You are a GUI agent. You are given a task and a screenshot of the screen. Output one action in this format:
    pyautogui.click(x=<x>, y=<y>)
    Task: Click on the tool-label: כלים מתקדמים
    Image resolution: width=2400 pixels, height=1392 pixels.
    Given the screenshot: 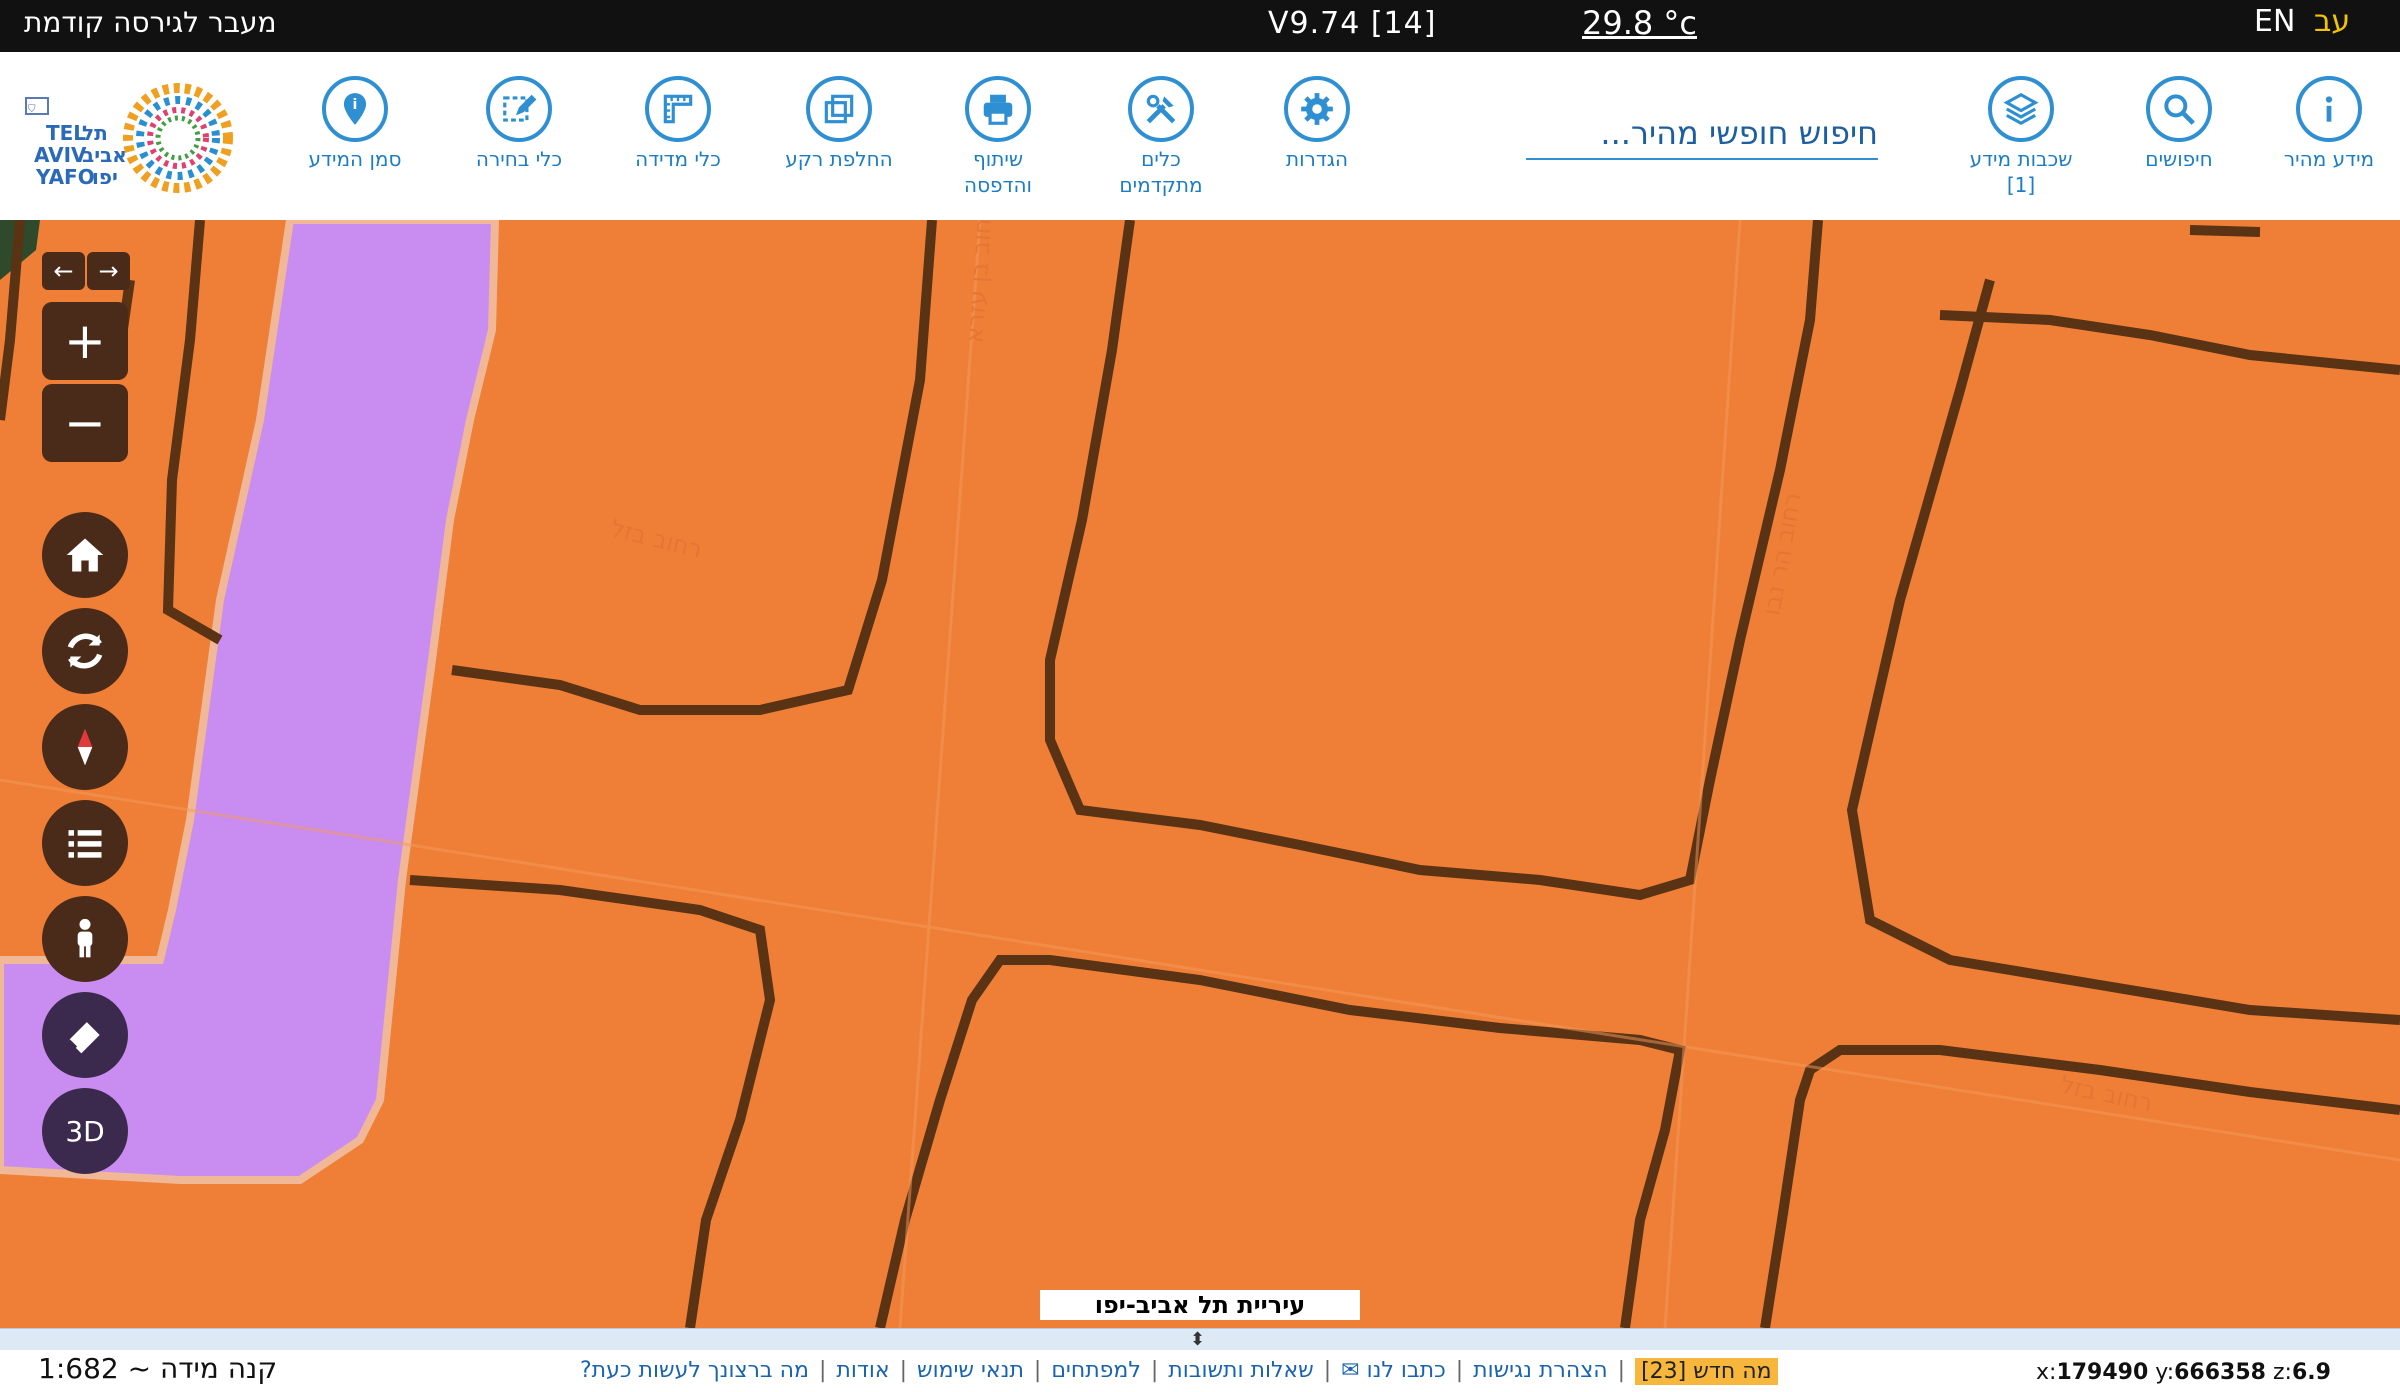 What is the action you would take?
    pyautogui.click(x=1161, y=172)
    